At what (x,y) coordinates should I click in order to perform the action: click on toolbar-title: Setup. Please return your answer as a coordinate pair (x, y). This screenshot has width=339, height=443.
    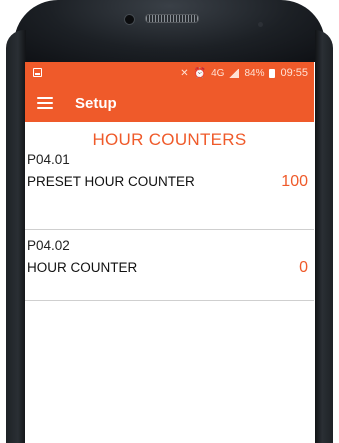
    Looking at the image, I should click on (96, 103).